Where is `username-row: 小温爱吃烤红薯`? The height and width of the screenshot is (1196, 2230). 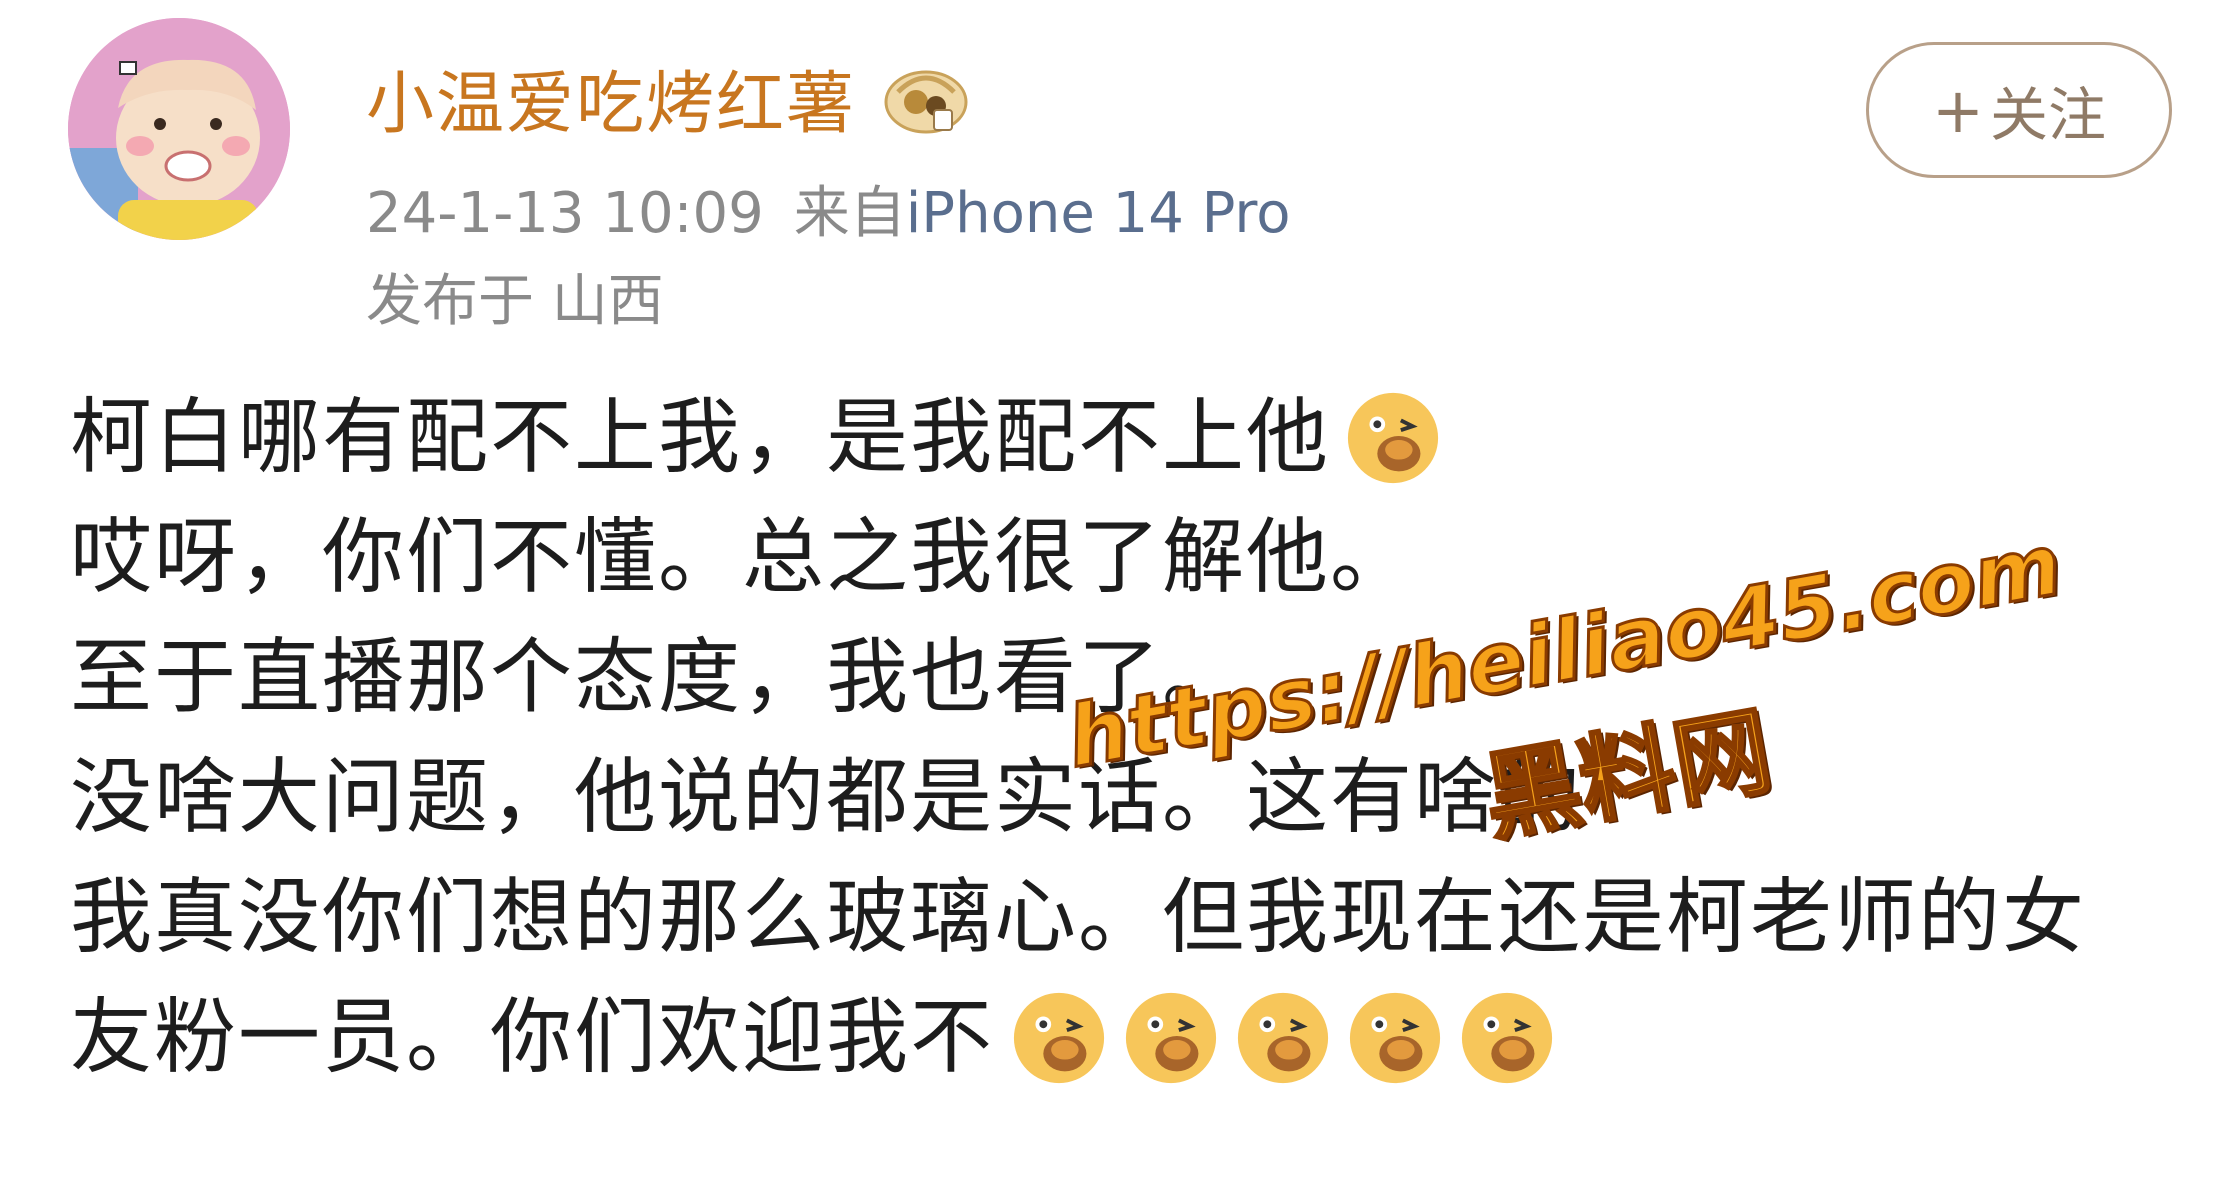
username-row: 小温爱吃烤红薯 is located at coordinates (670, 97).